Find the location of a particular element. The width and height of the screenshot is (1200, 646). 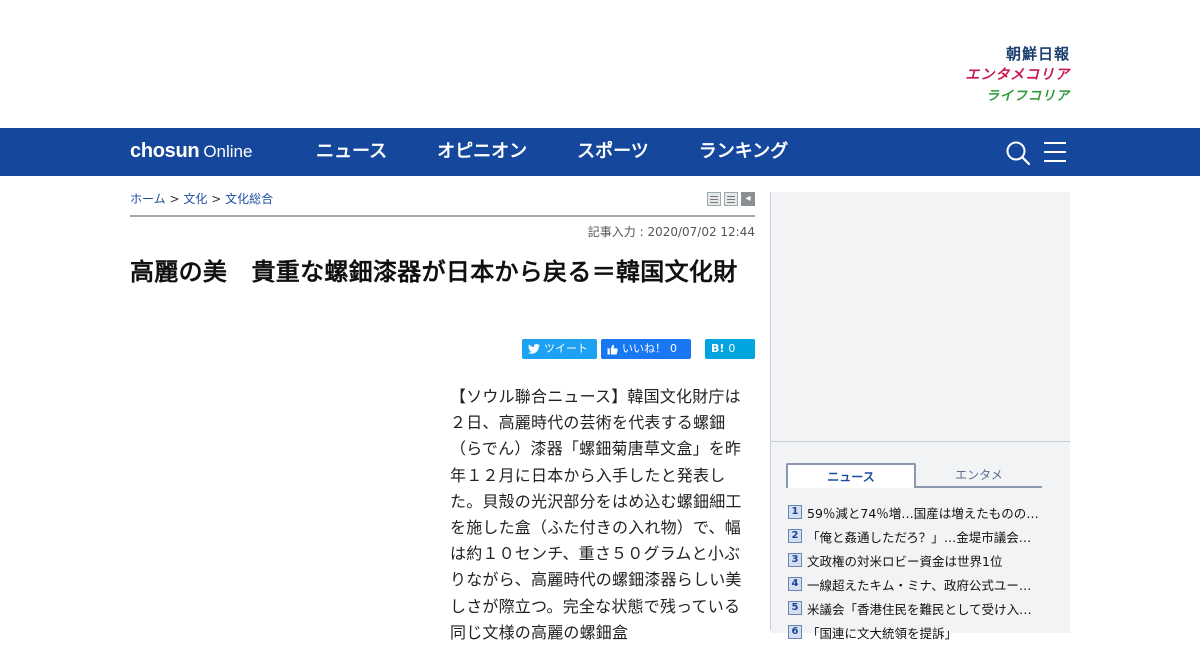

tweet-label: ツイート is located at coordinates (566, 348).